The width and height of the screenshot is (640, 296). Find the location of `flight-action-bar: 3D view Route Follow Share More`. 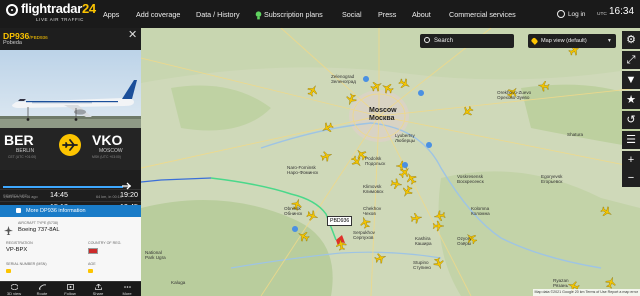

flight-action-bar: 3D view Route Follow Share More is located at coordinates (70, 288).